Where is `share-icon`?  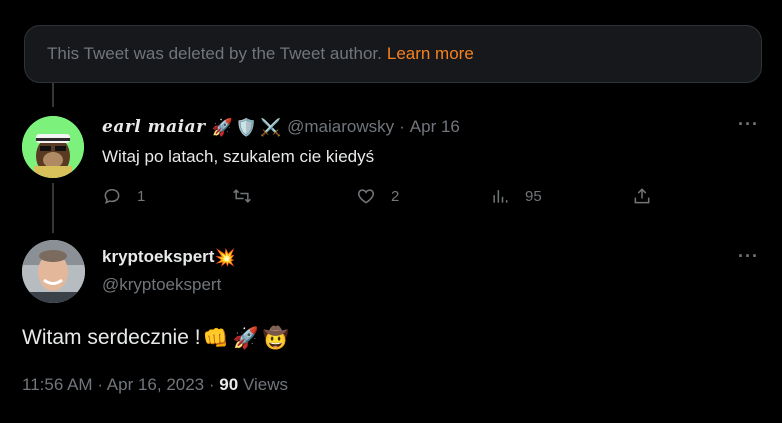
share-icon is located at coordinates (642, 196).